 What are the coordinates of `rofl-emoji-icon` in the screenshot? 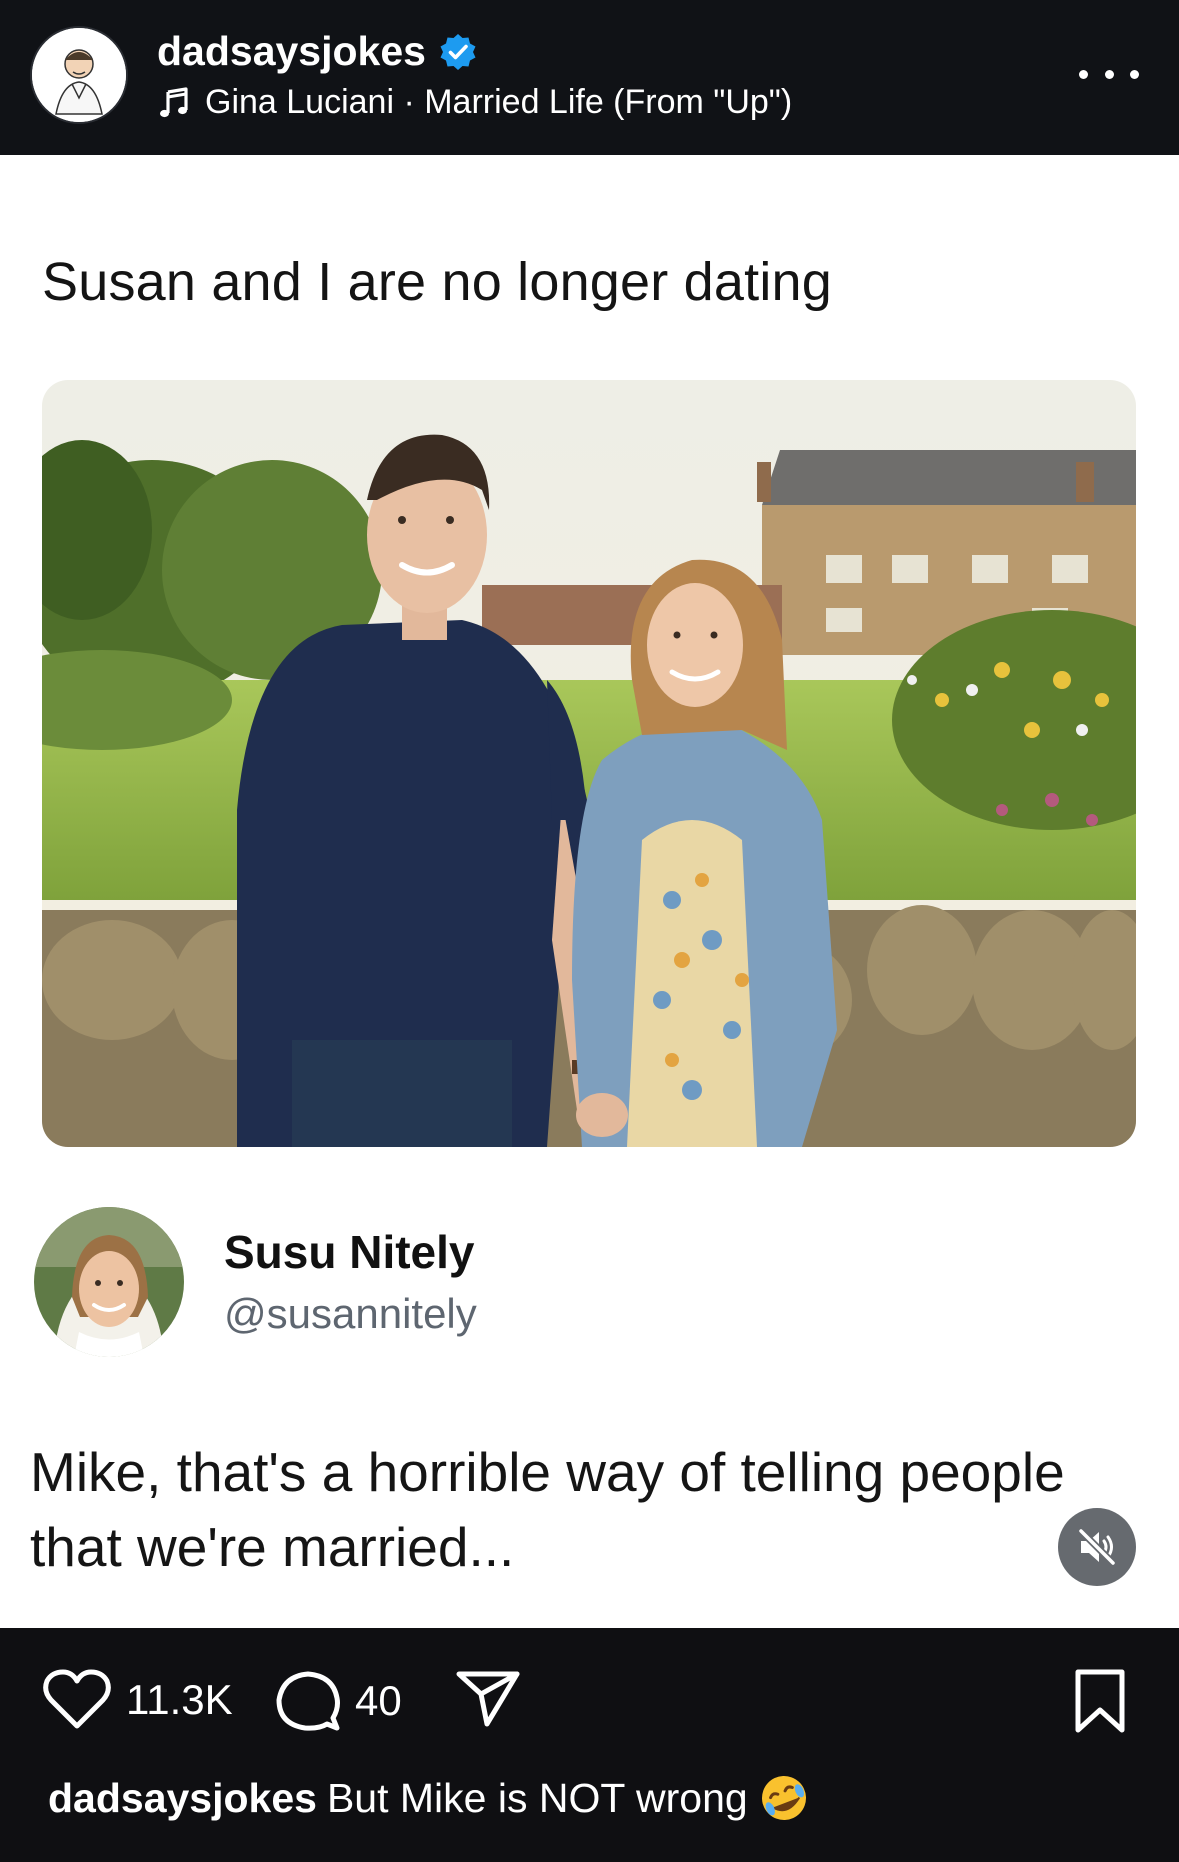 It's located at (783, 1798).